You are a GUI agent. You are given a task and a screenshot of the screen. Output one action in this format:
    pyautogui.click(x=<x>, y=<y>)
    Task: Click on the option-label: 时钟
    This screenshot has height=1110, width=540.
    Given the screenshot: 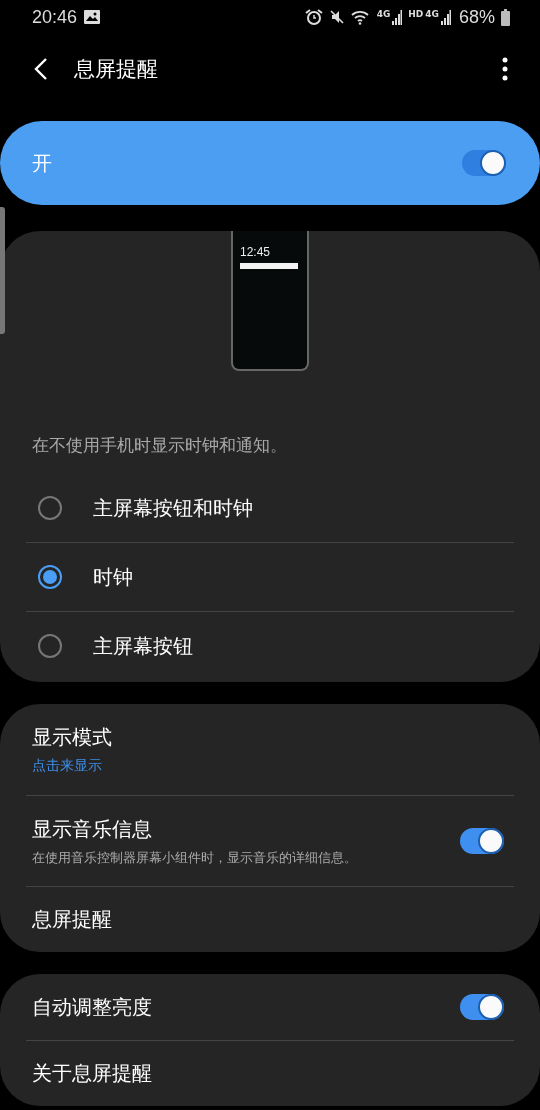 What is the action you would take?
    pyautogui.click(x=113, y=577)
    